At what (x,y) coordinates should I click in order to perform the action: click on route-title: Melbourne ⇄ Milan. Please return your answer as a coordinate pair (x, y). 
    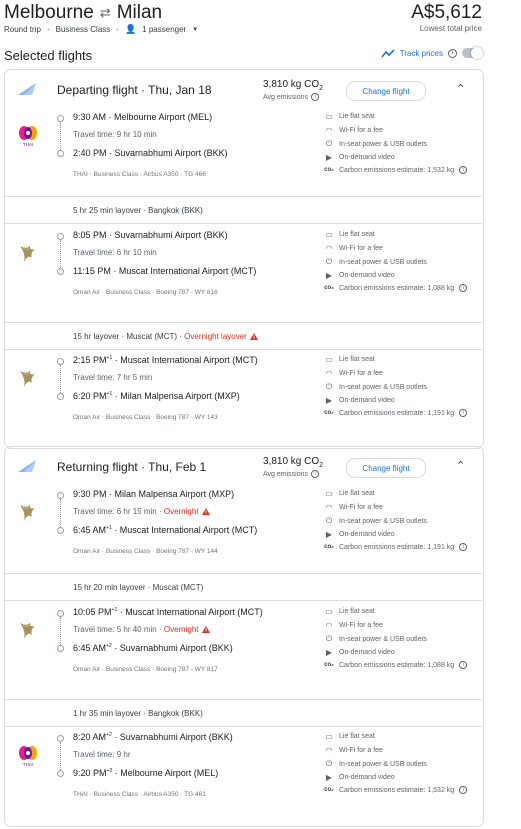
    Looking at the image, I should click on (83, 13).